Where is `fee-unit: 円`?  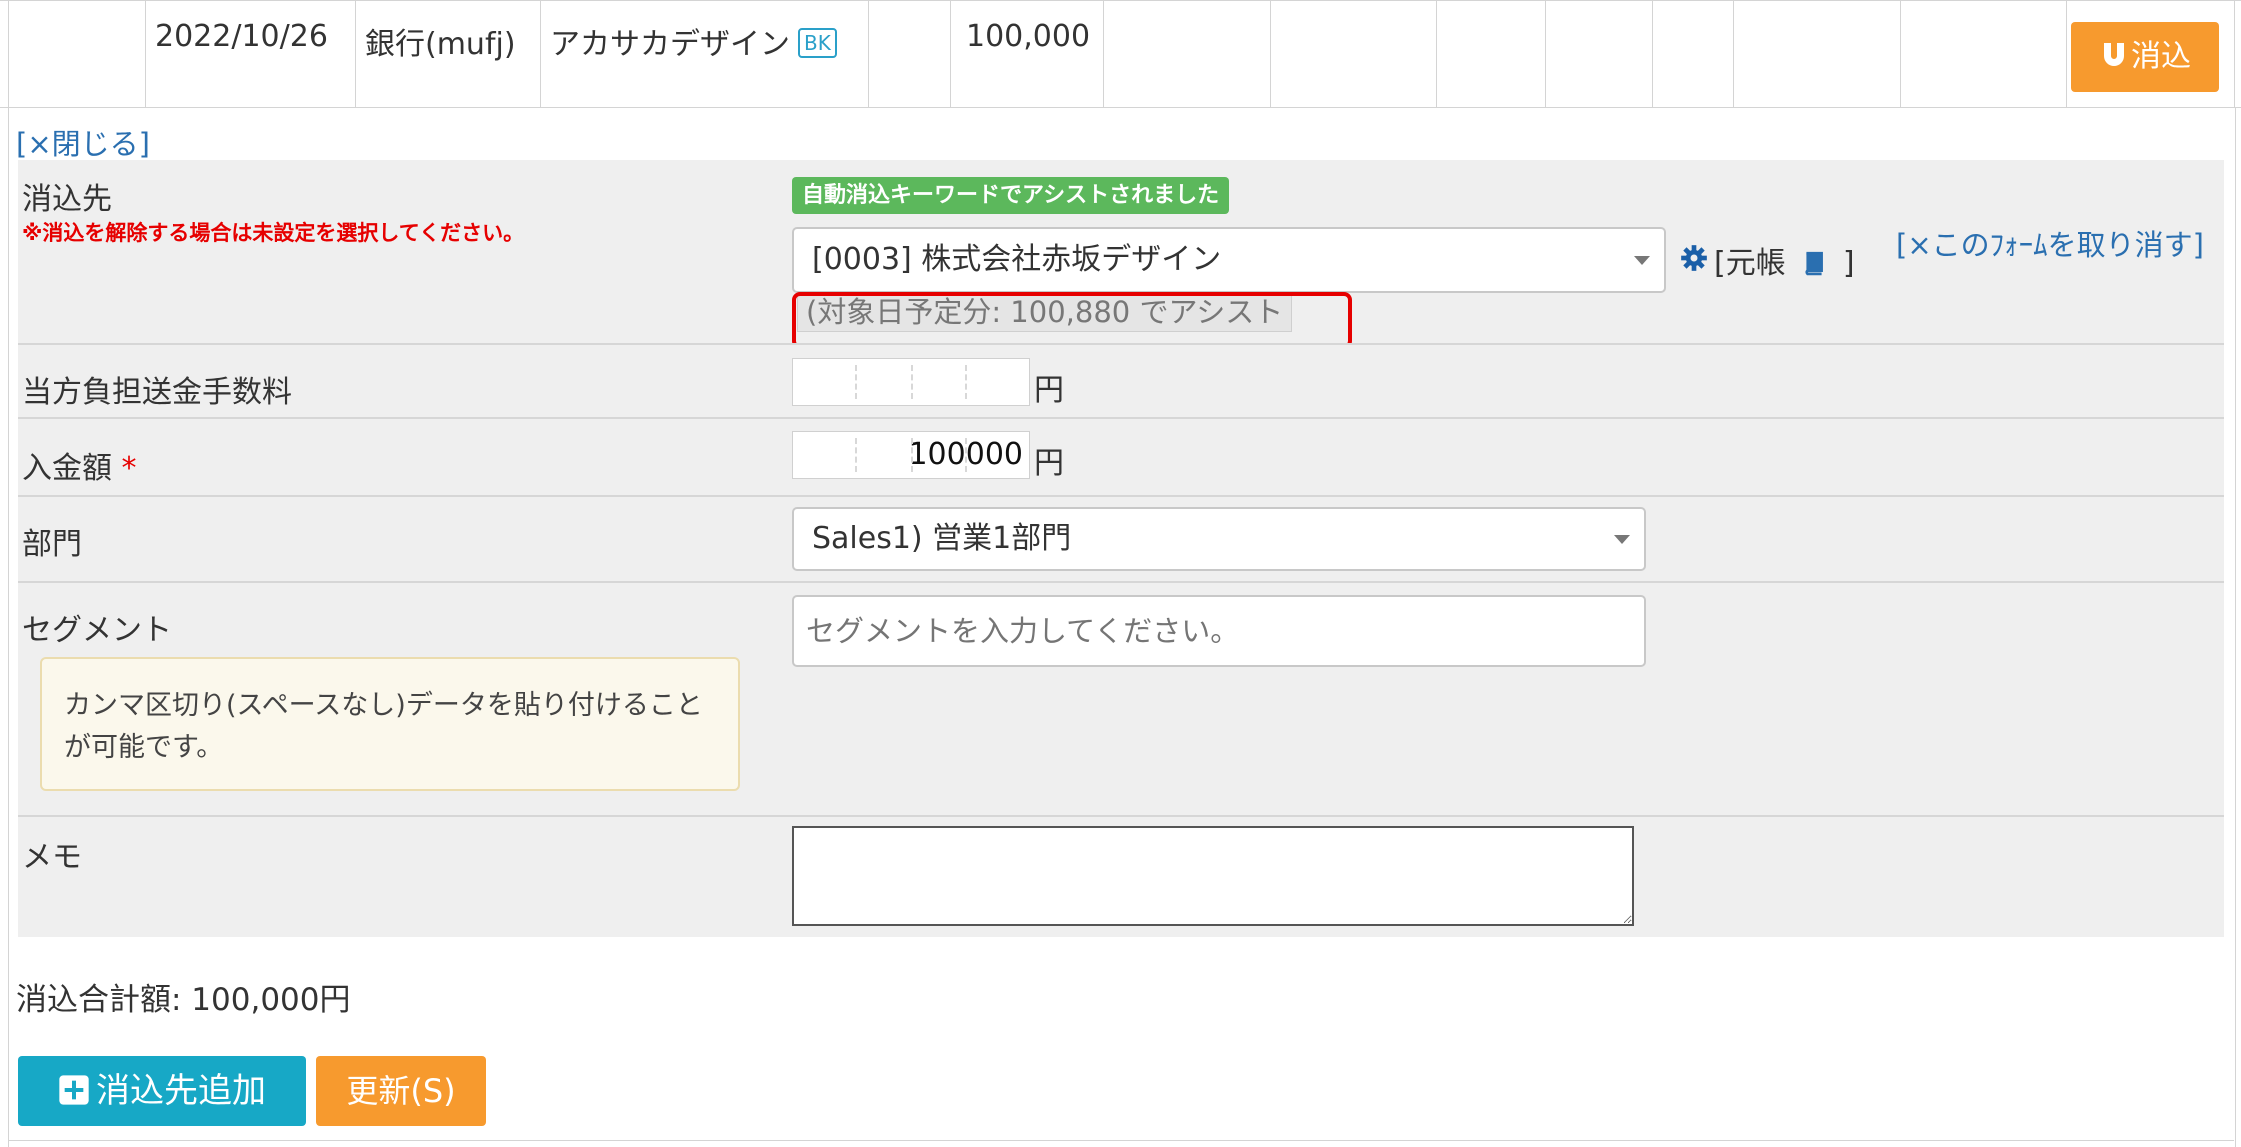
fee-unit: 円 is located at coordinates (1049, 390).